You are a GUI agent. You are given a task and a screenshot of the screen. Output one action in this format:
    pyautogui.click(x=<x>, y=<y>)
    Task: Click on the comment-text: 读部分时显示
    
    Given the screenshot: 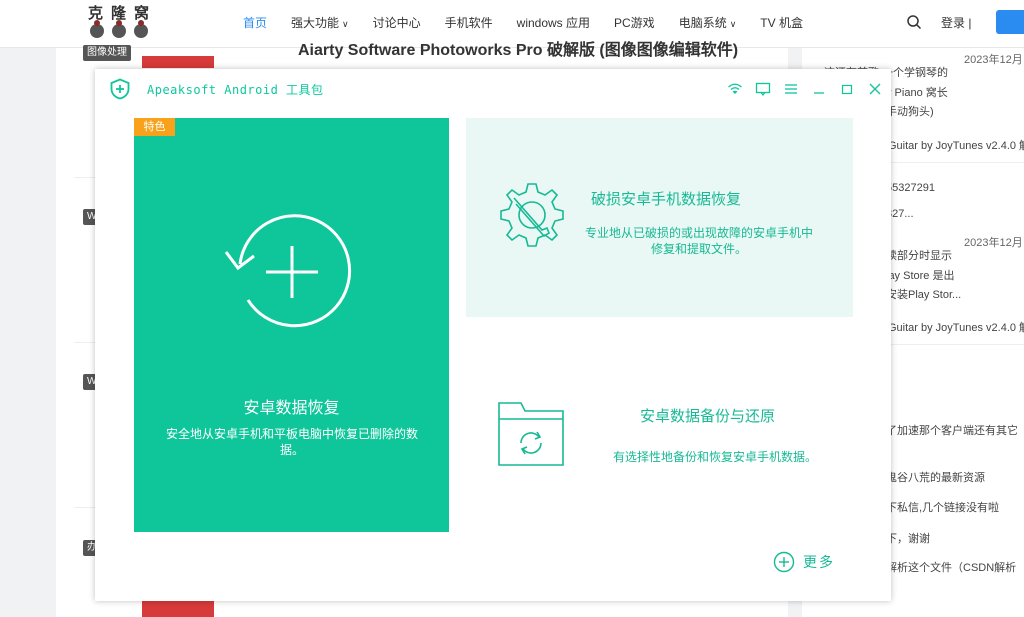 What is the action you would take?
    pyautogui.click(x=919, y=255)
    